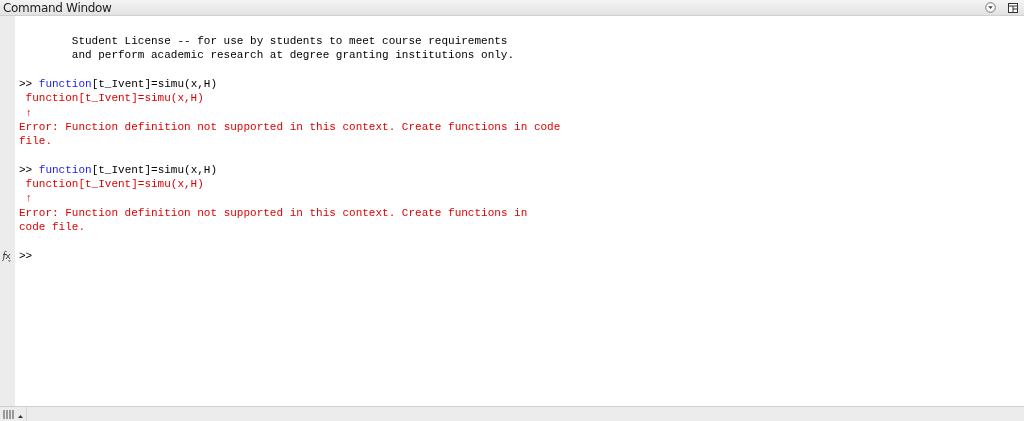 The image size is (1024, 421). I want to click on window-title: Command Window, so click(57, 7).